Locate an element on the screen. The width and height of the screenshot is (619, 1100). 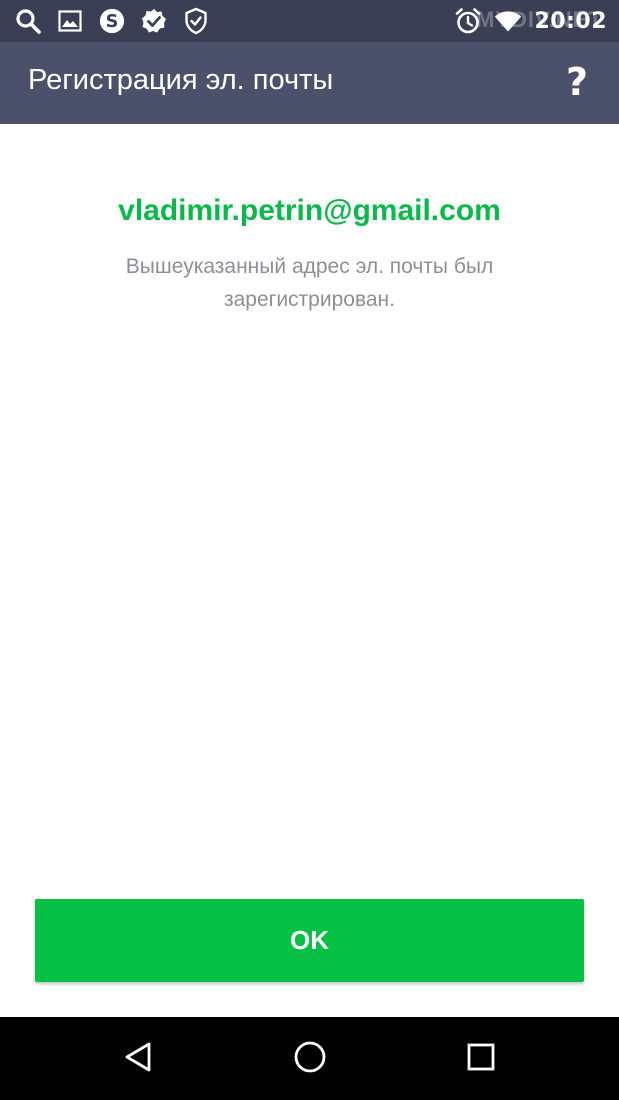
recents-icon is located at coordinates (481, 1059).